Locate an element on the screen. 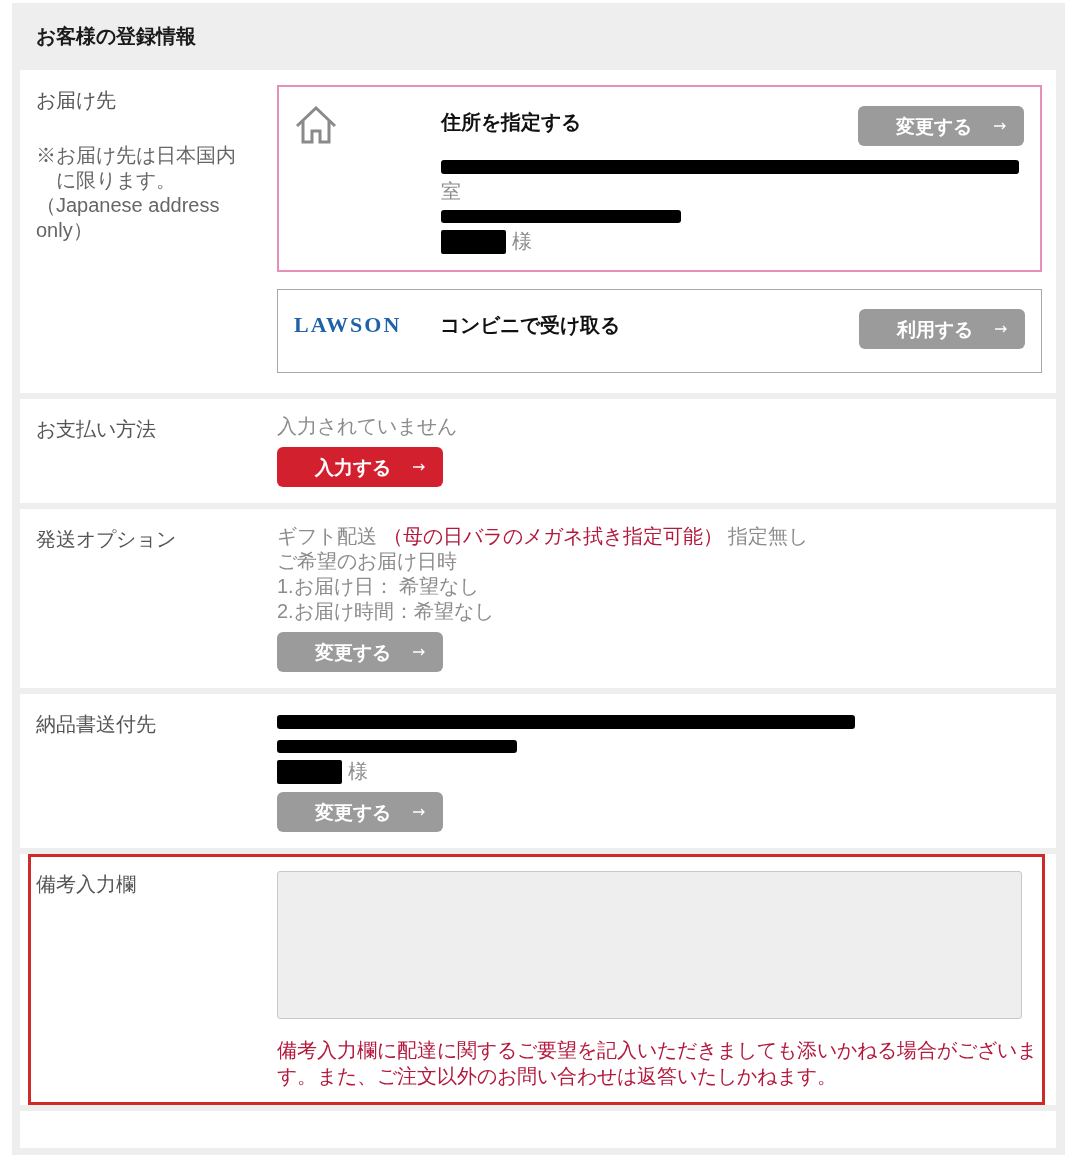 The width and height of the screenshot is (1080, 1158). remarks-field is located at coordinates (649, 945).